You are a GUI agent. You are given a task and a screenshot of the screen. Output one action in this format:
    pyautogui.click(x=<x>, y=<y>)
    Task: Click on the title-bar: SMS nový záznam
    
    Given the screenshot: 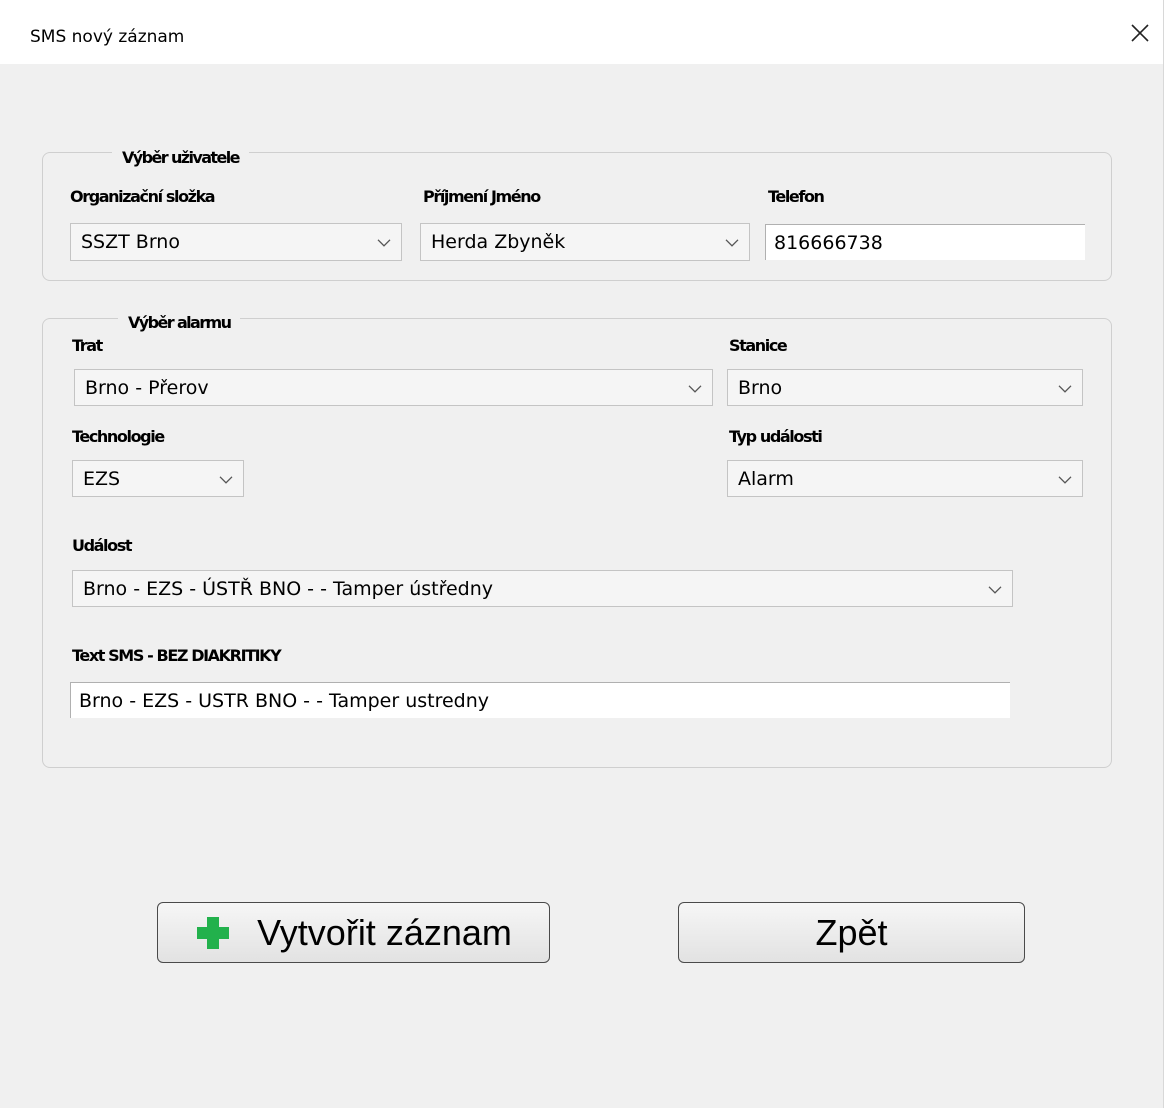 What is the action you would take?
    pyautogui.click(x=581, y=32)
    